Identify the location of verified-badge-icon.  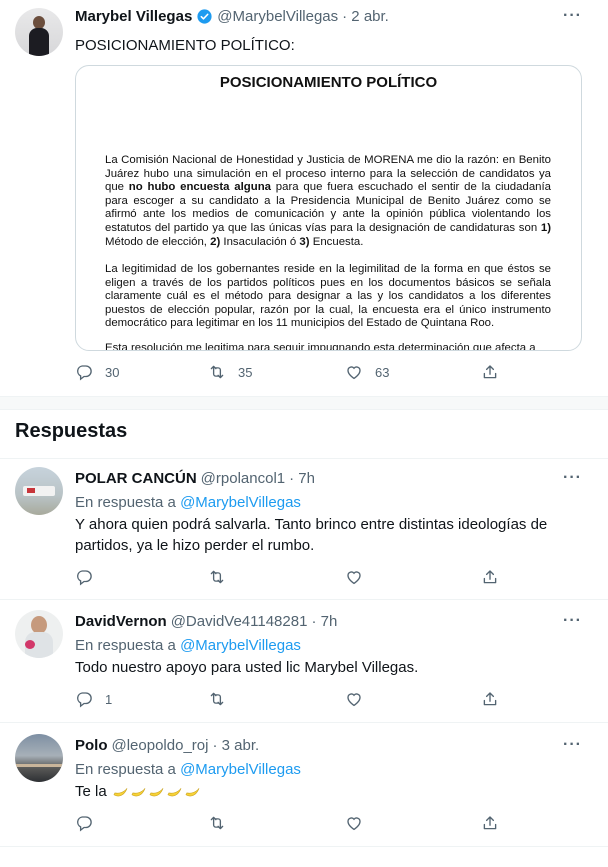
(204, 16).